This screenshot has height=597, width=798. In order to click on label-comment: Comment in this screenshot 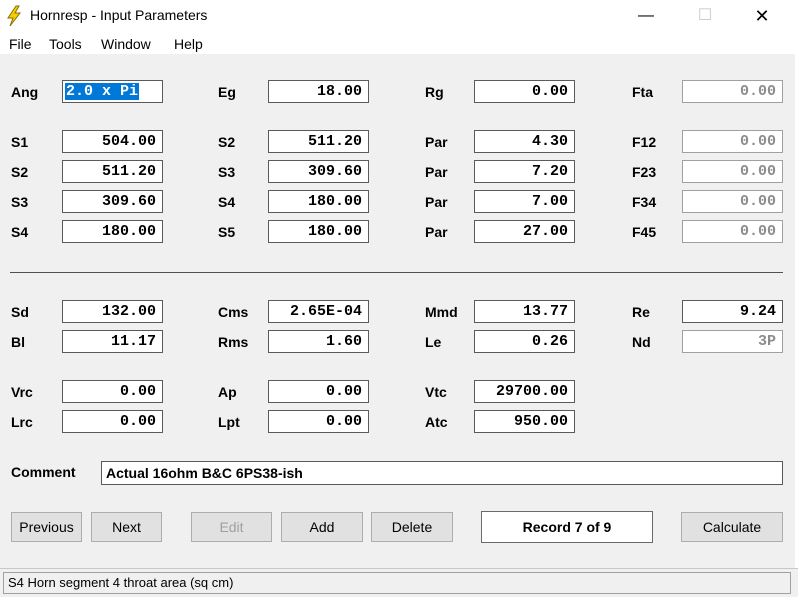, I will do `click(43, 472)`.